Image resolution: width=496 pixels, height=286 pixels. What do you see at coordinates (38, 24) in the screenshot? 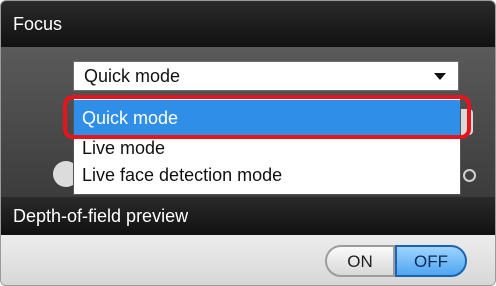
I see `focus-title: Focus` at bounding box center [38, 24].